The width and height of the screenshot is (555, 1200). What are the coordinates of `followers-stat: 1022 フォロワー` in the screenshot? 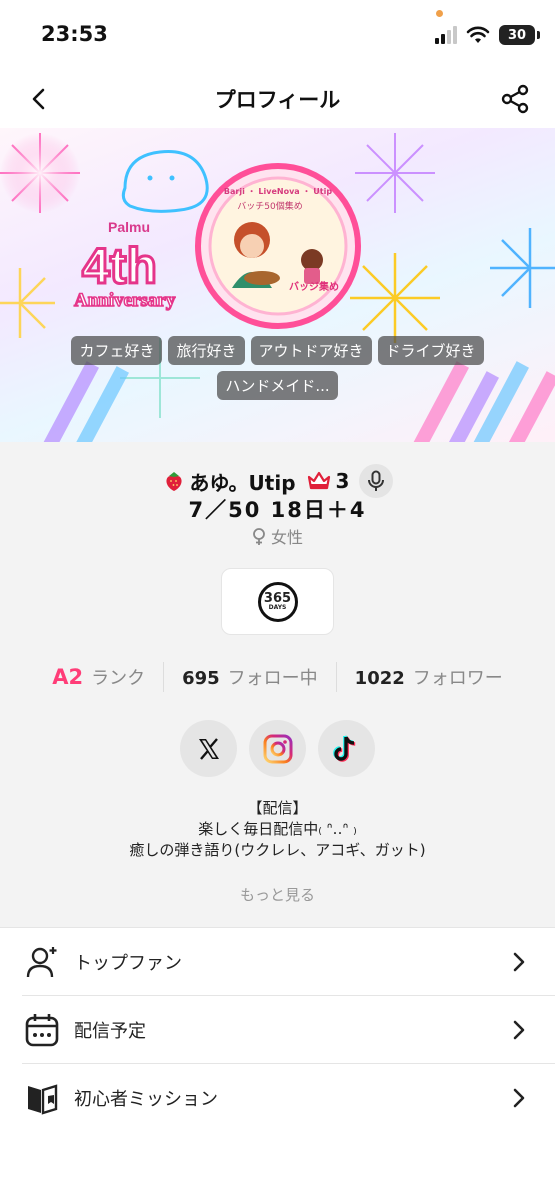 It's located at (429, 677).